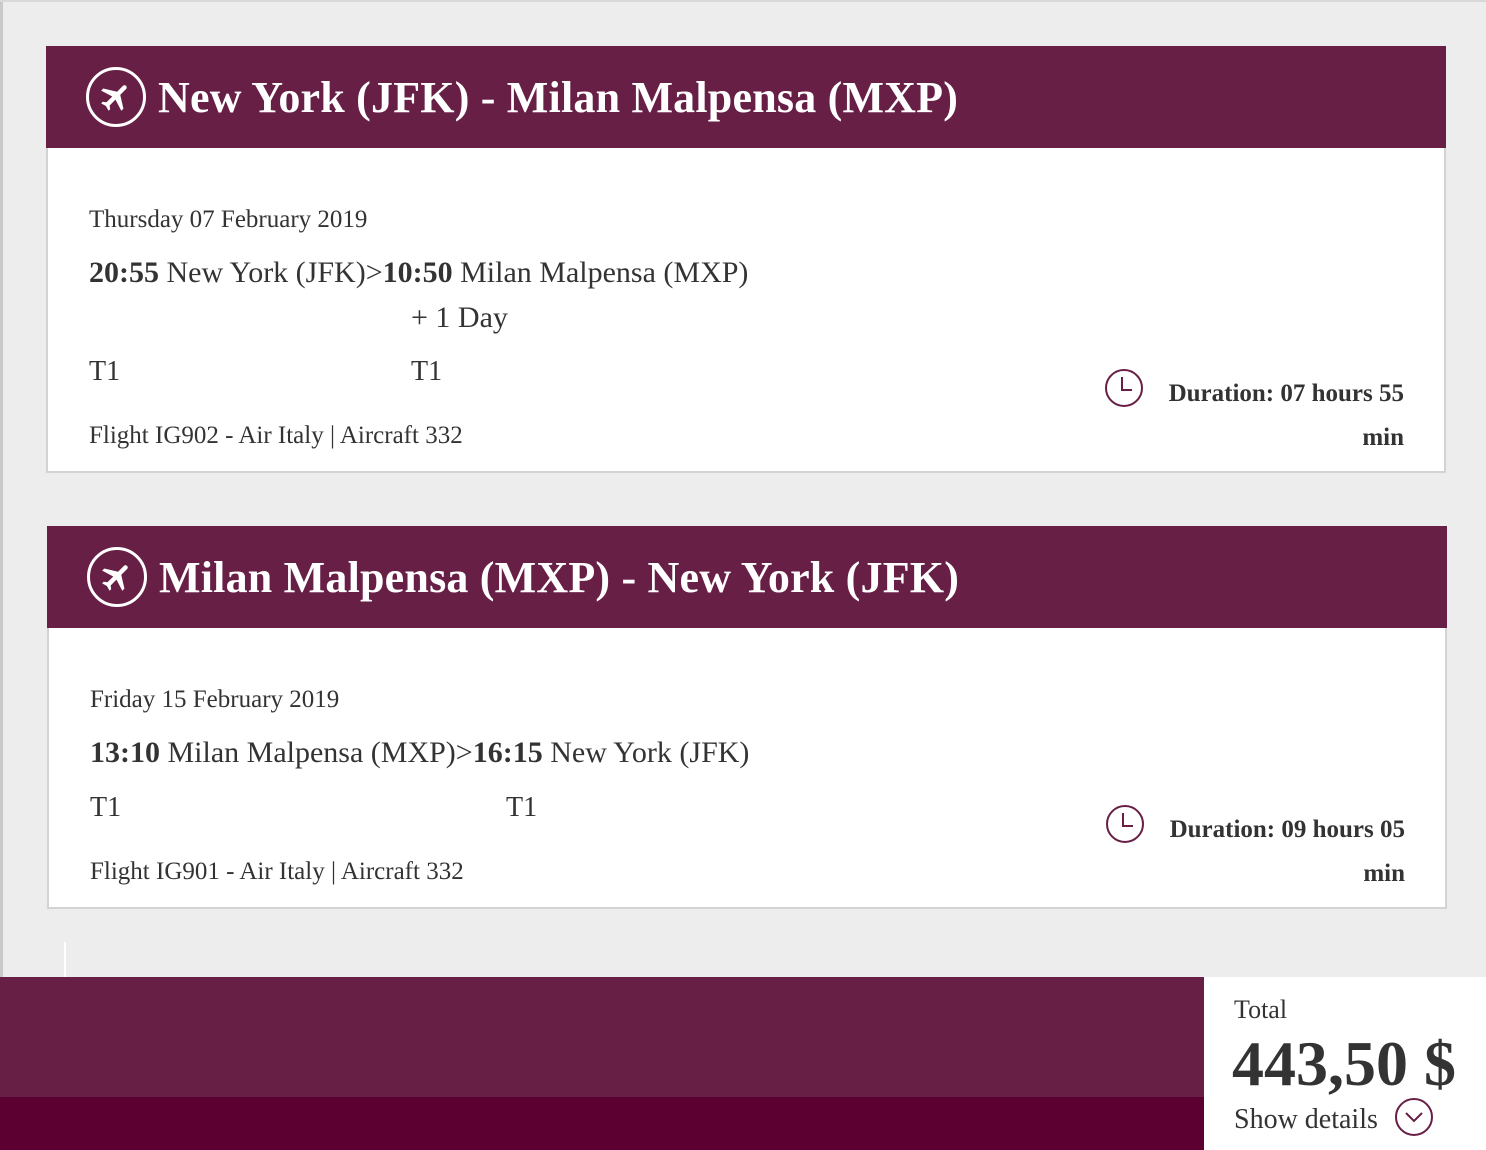  I want to click on footer-band-bottom, so click(602, 1123).